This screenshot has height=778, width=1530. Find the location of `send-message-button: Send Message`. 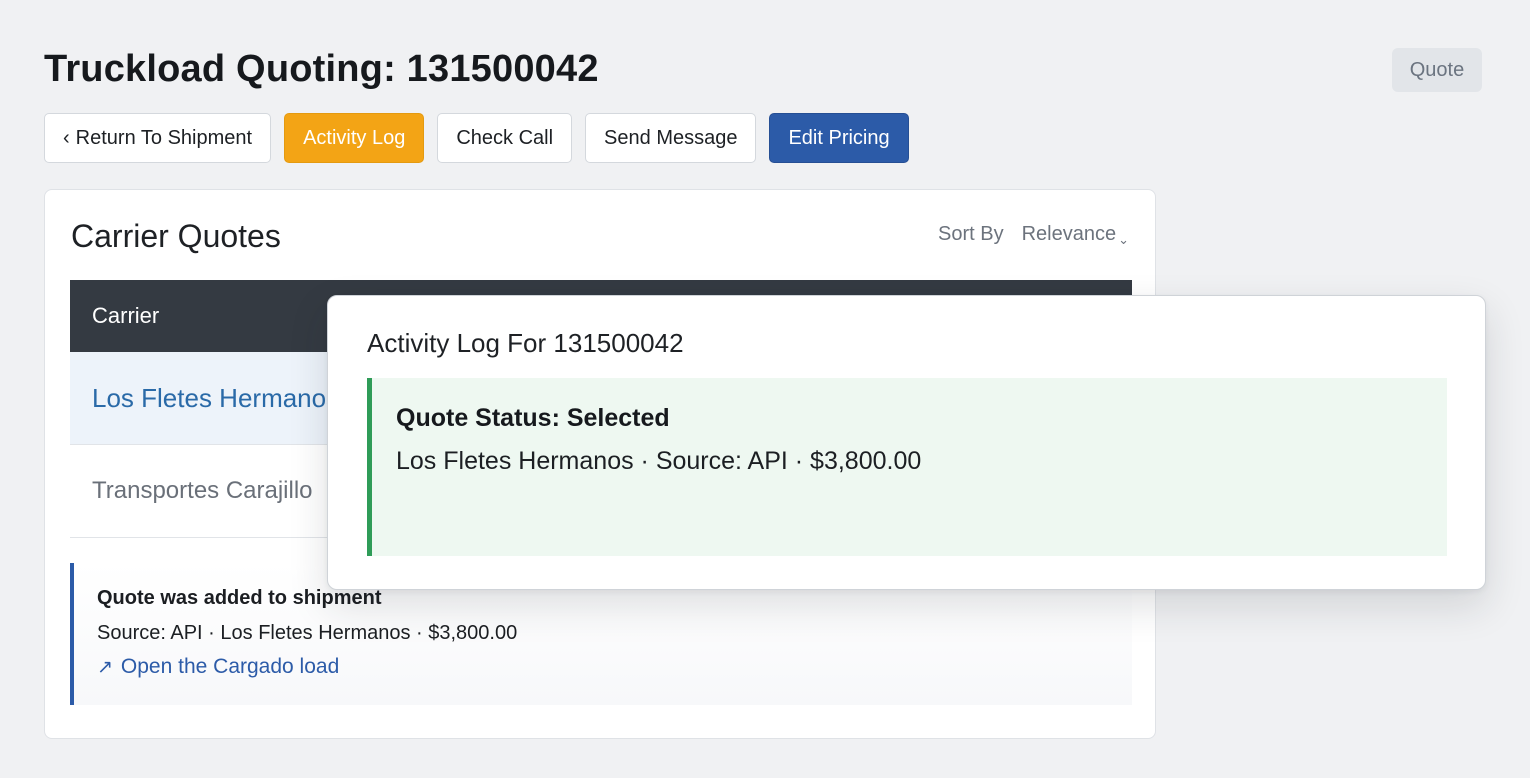

send-message-button: Send Message is located at coordinates (671, 138).